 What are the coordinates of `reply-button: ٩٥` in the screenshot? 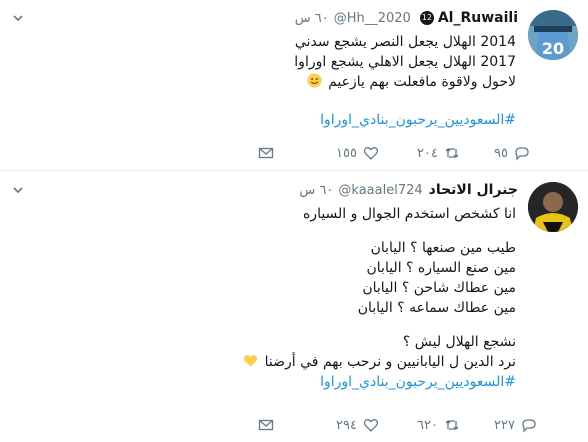 It's located at (512, 153).